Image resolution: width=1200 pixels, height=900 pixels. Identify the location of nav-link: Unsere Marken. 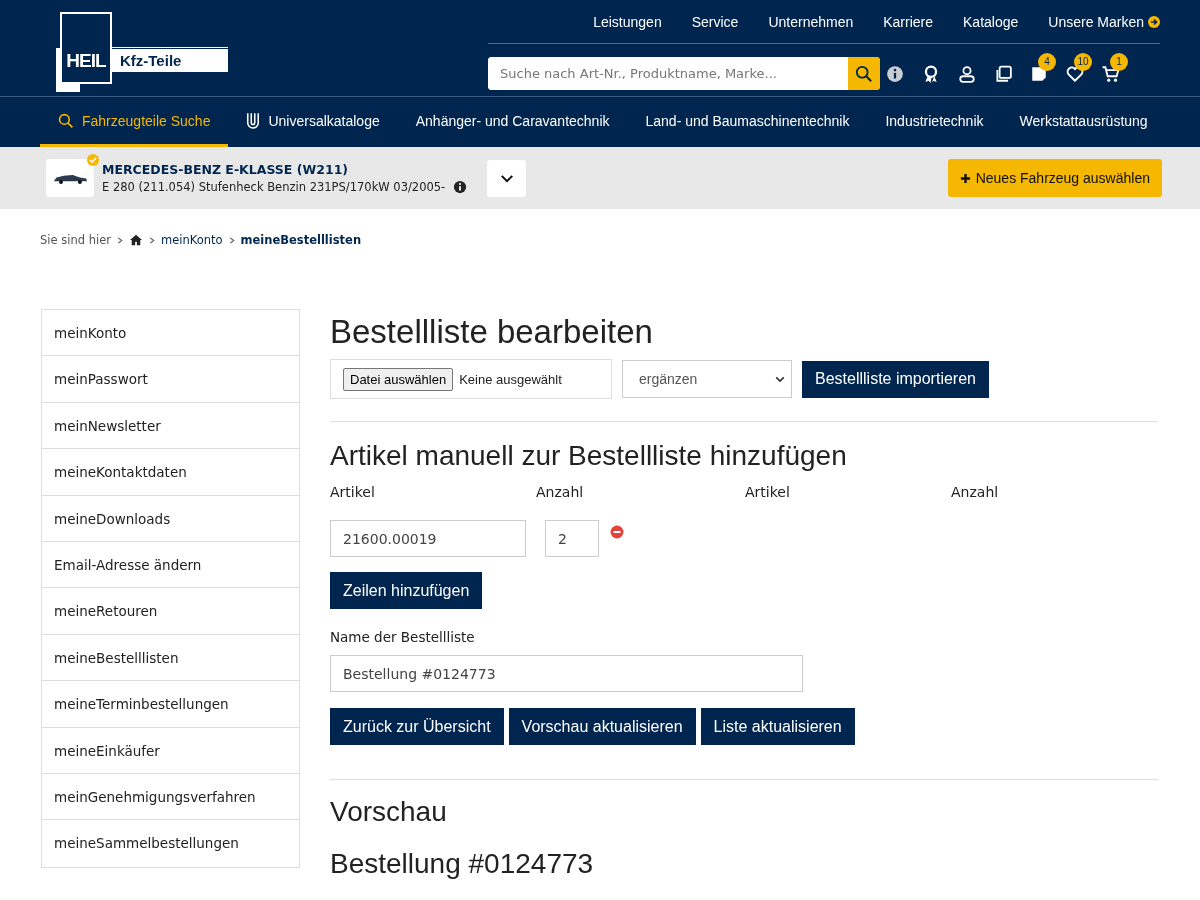
(1104, 21).